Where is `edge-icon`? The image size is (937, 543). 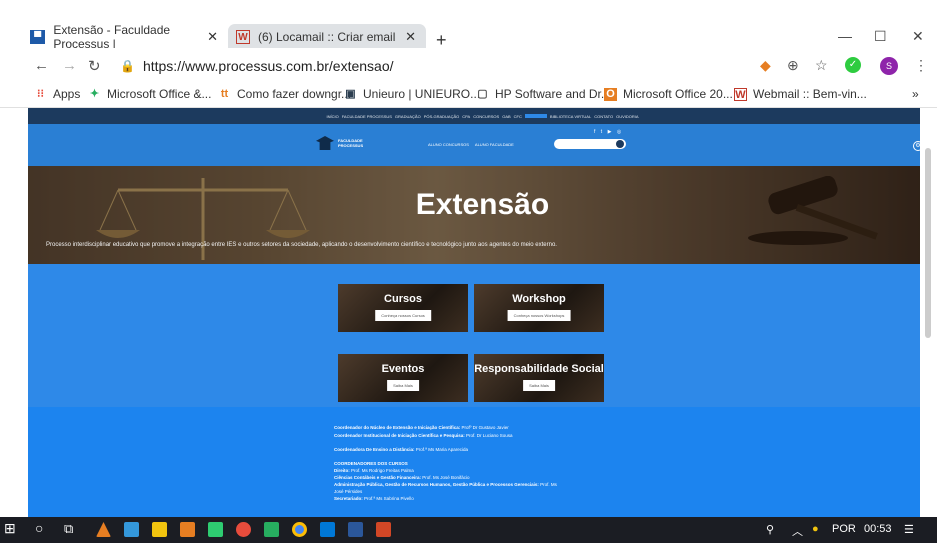
edge-icon is located at coordinates (327, 529).